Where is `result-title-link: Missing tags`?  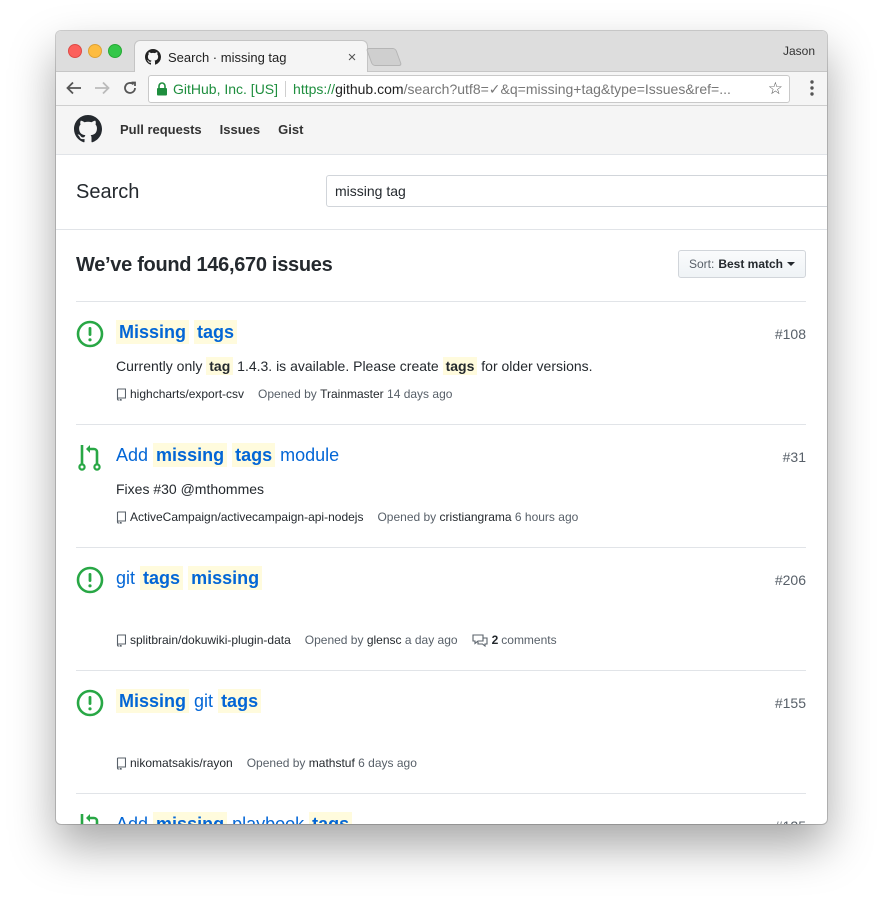
result-title-link: Missing tags is located at coordinates (177, 332).